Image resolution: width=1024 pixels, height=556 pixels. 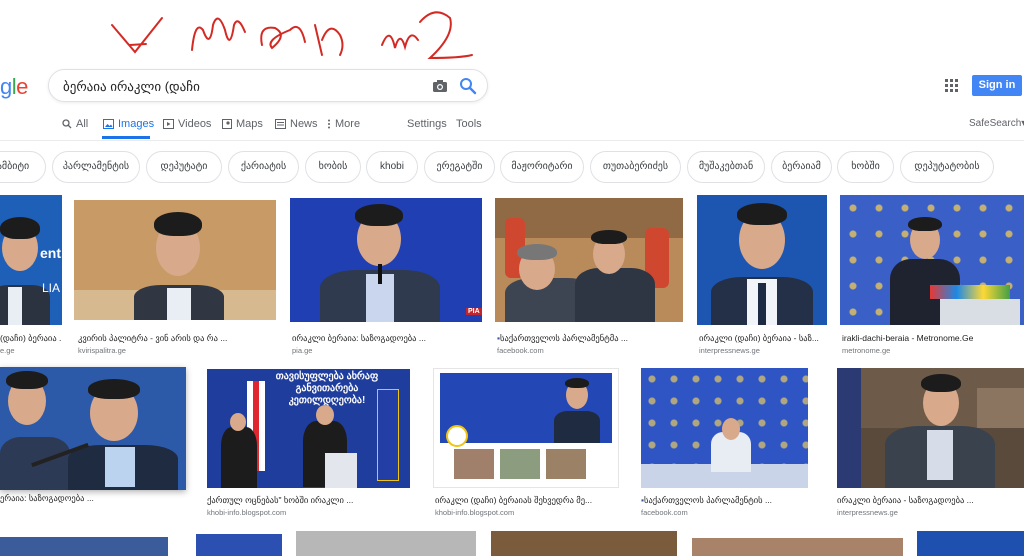 I want to click on chip: მაჟორიტარი, so click(x=542, y=167).